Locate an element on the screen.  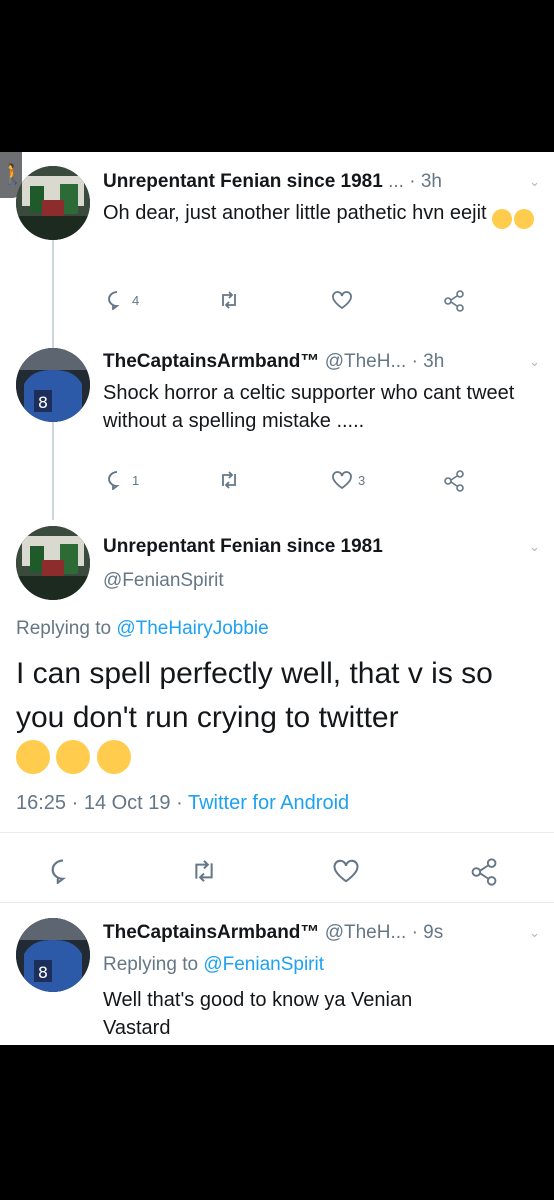
tweet-header: Unrepentant Fenian since 1981 ⌄ is located at coordinates (321, 547).